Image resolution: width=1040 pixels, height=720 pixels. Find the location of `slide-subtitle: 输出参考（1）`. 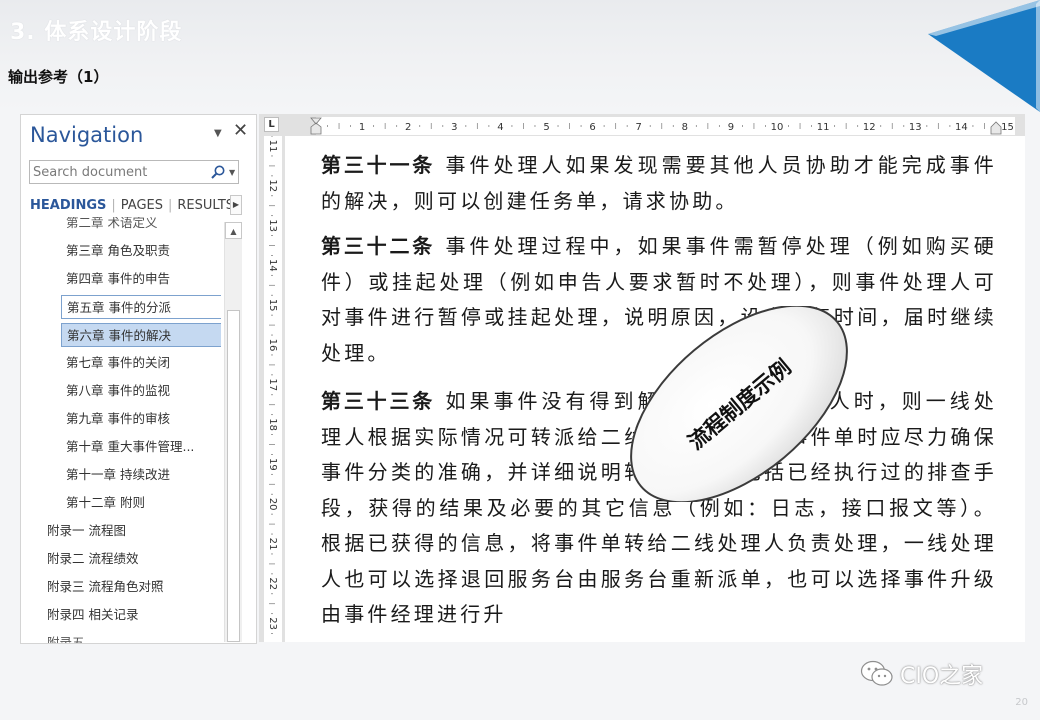

slide-subtitle: 输出参考（1） is located at coordinates (58, 77).